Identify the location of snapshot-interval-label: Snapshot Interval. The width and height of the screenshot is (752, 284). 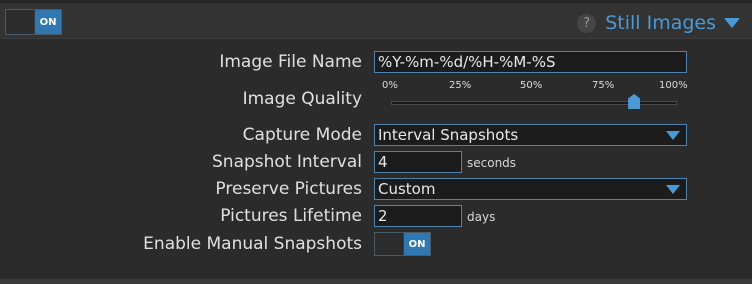
(287, 162).